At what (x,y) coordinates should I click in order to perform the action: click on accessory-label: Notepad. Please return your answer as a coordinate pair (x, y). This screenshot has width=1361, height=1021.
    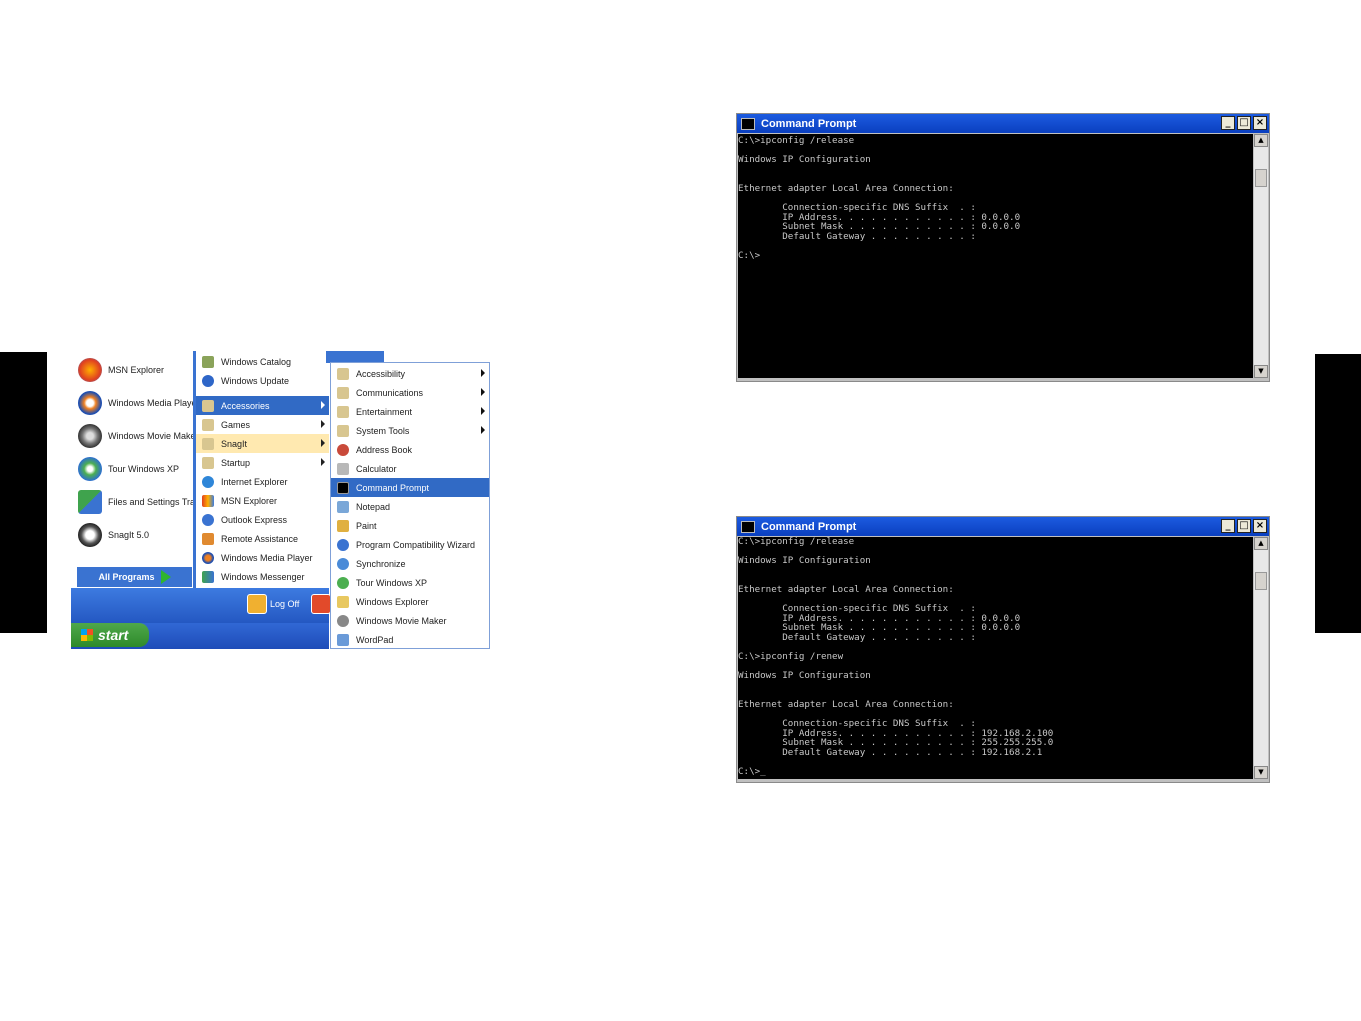
    Looking at the image, I should click on (373, 506).